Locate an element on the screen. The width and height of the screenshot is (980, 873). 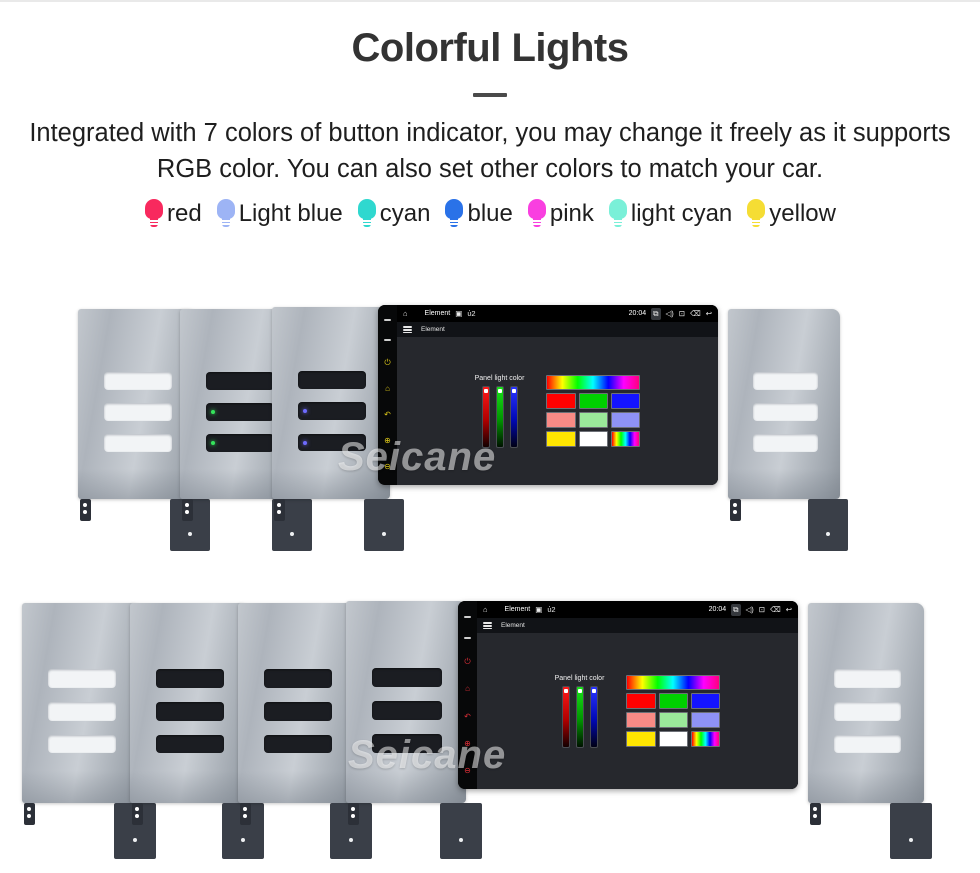
faceplate-panel is located at coordinates (81, 703).